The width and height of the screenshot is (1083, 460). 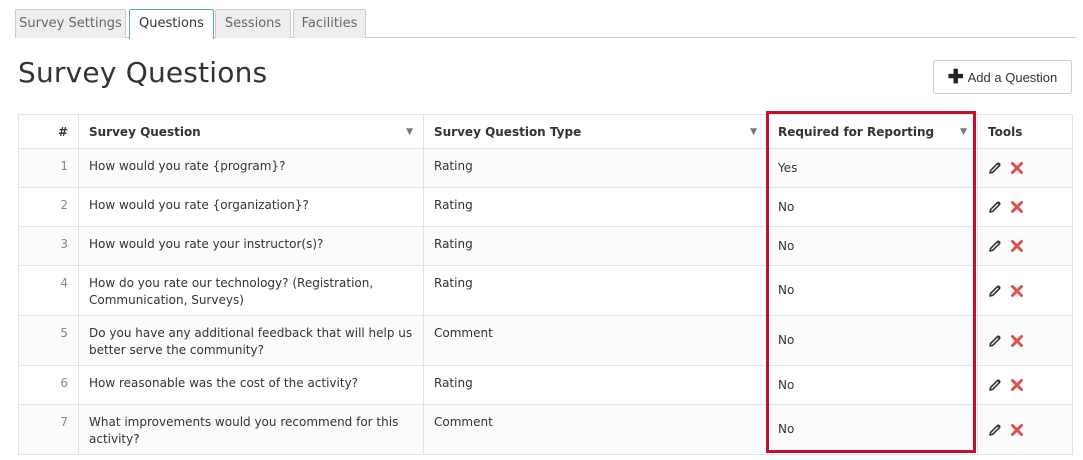 I want to click on question-text: How would you rate your instructor(s)?, so click(x=251, y=246).